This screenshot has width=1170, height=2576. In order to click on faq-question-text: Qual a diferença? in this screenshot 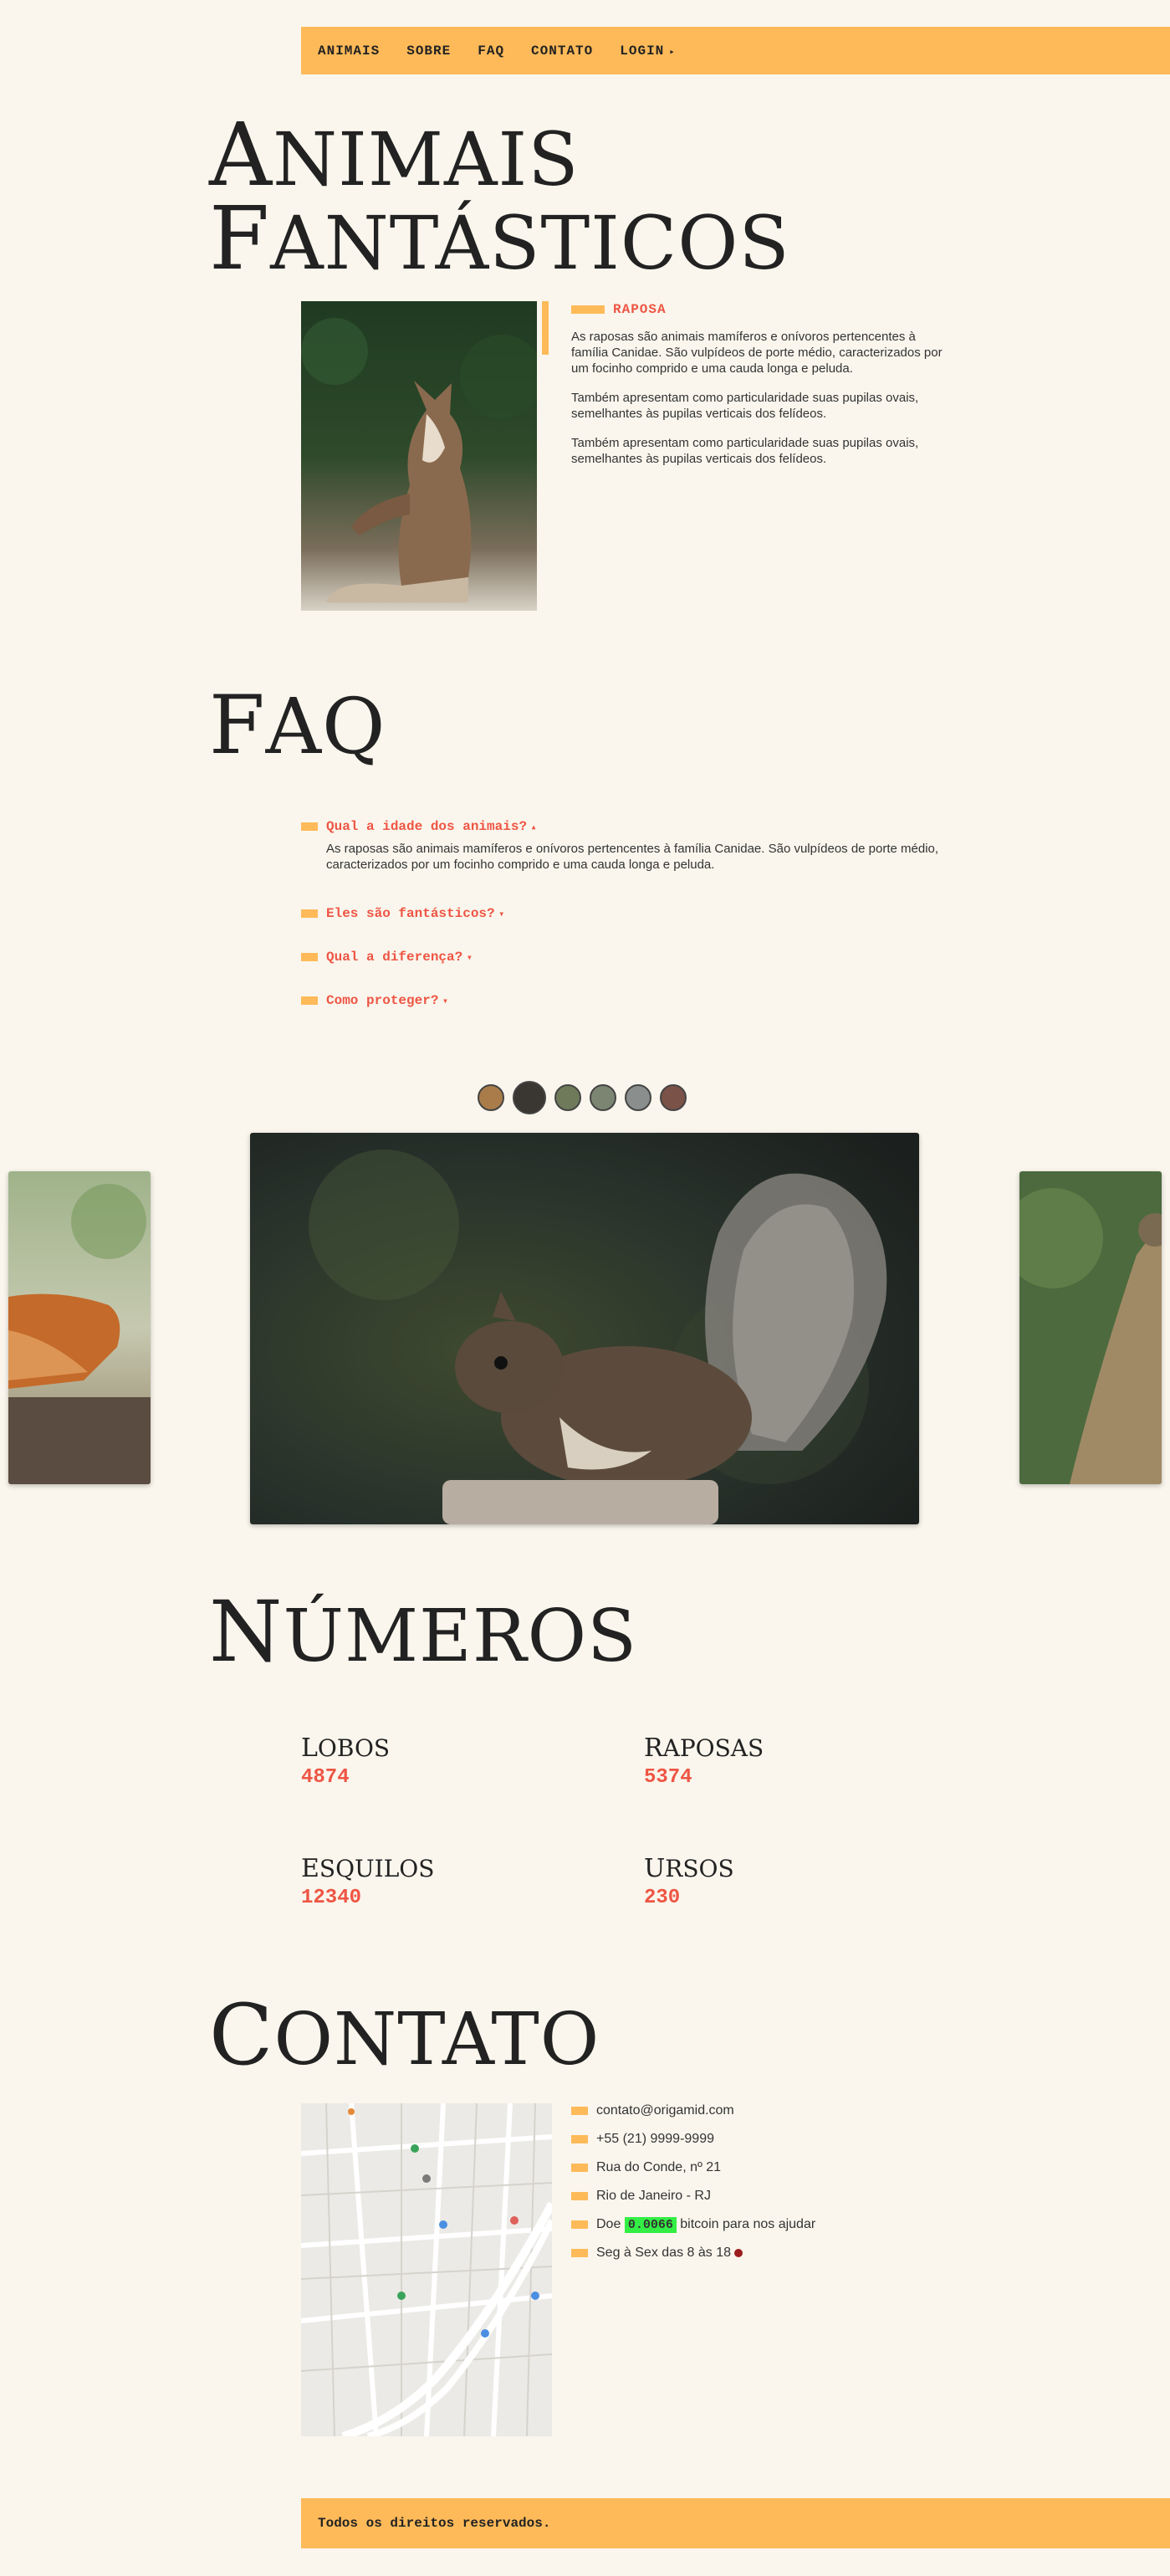, I will do `click(394, 958)`.